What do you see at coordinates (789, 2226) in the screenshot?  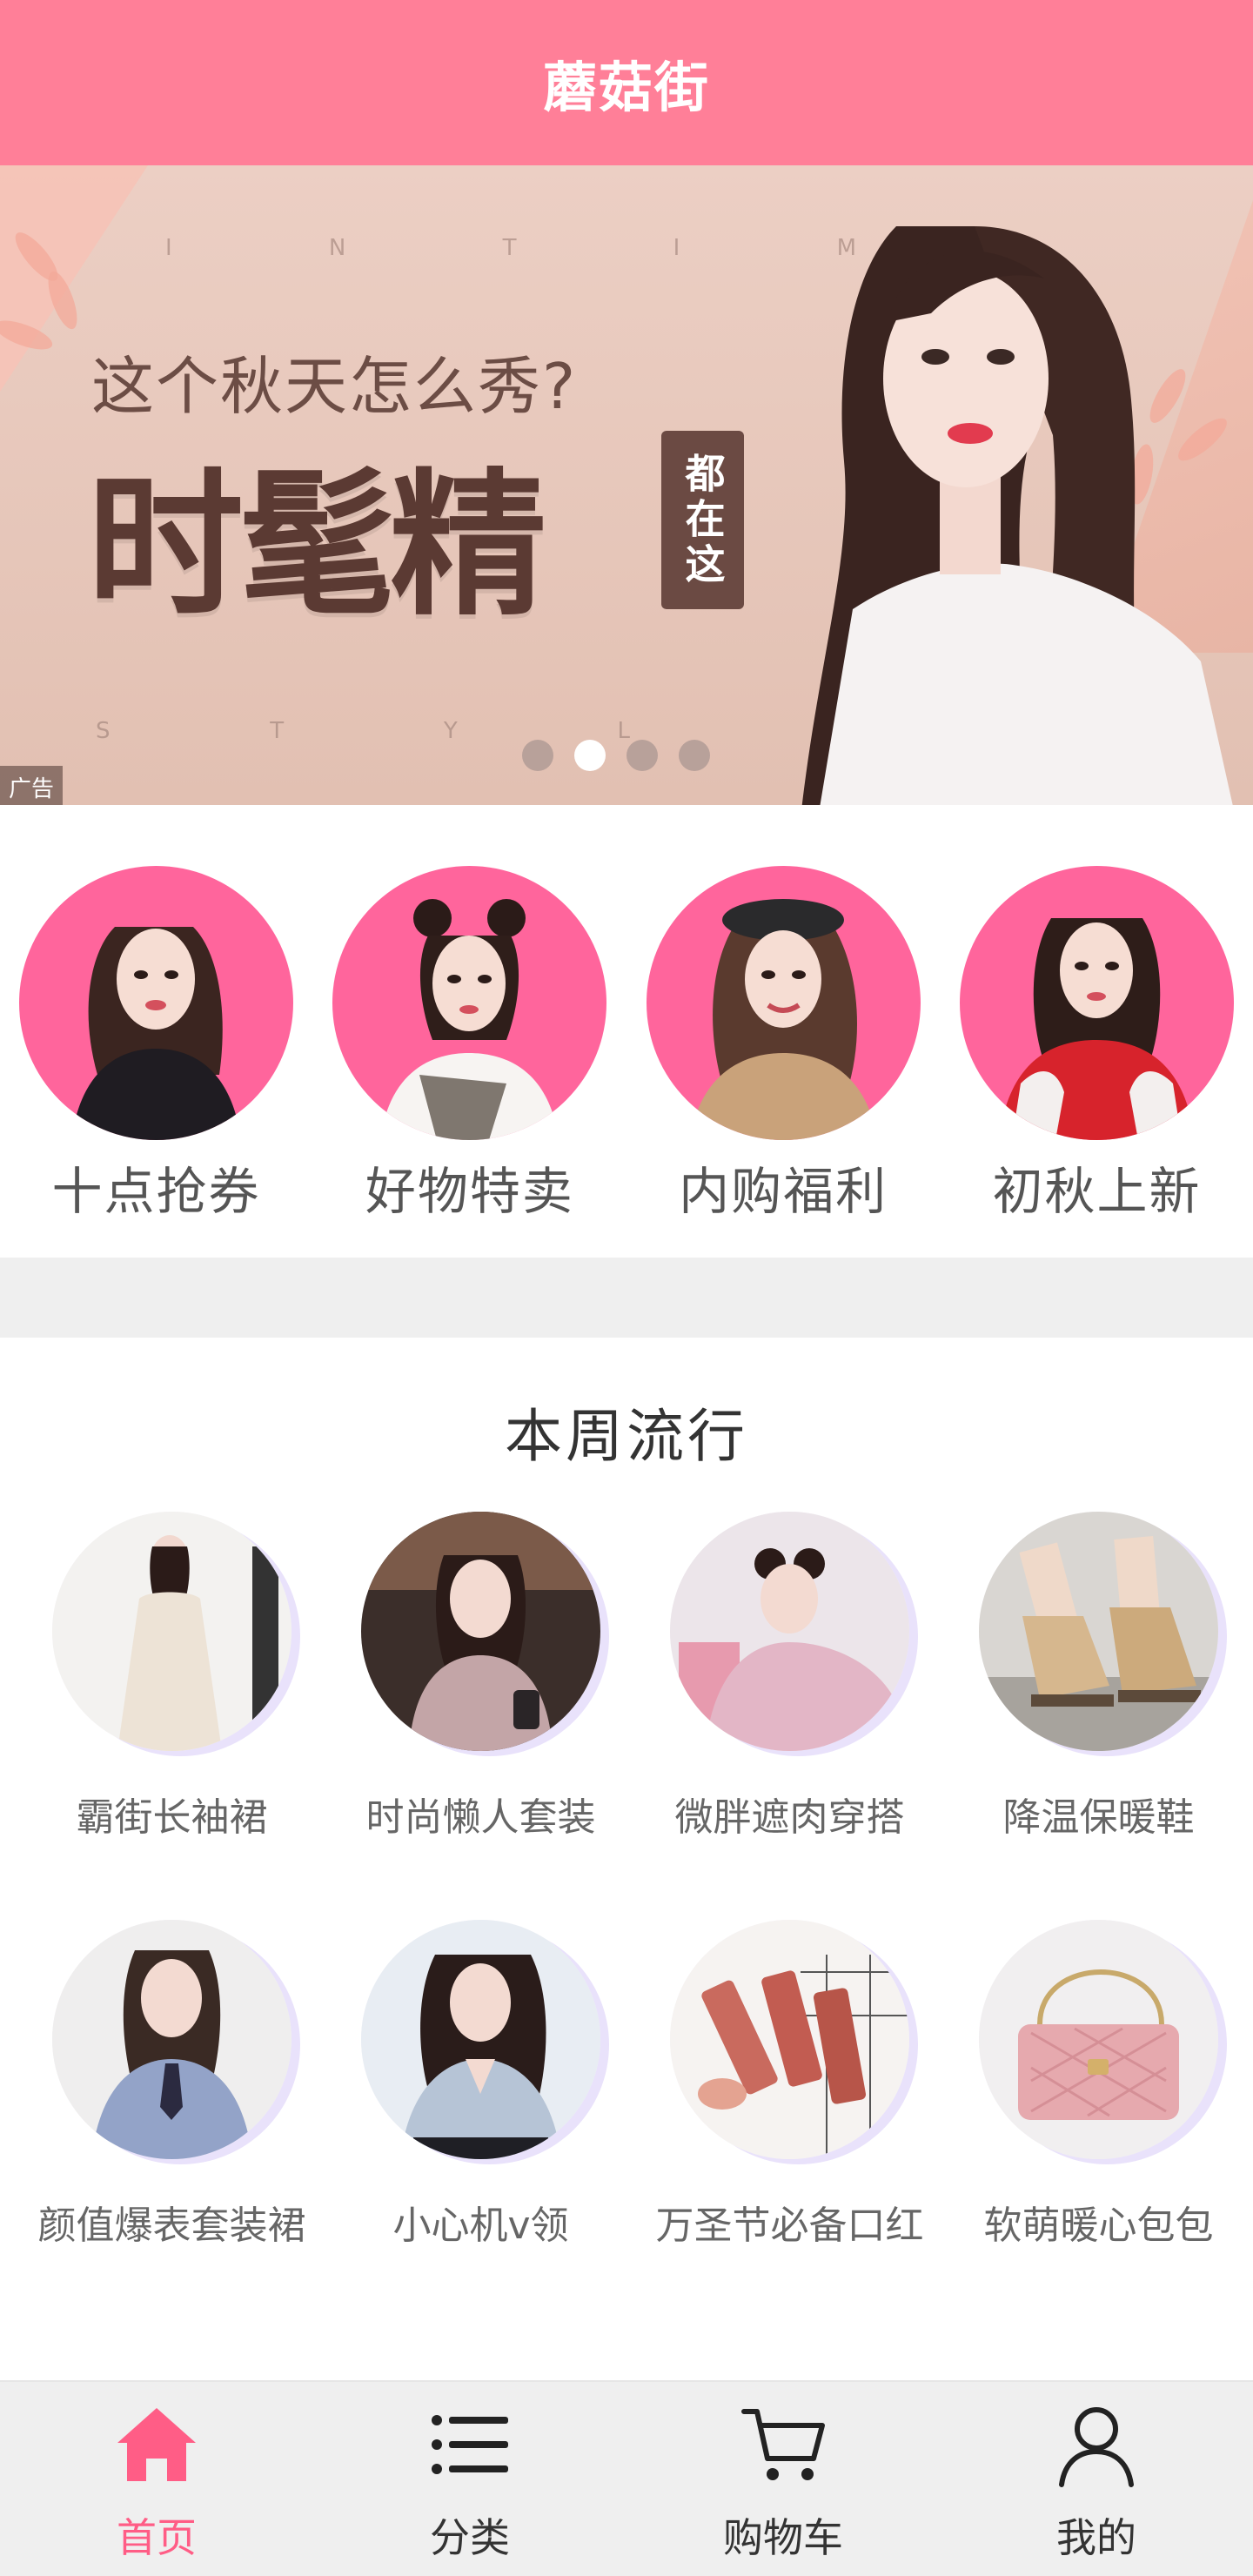 I see `trend-item-label: 万圣节必备口红` at bounding box center [789, 2226].